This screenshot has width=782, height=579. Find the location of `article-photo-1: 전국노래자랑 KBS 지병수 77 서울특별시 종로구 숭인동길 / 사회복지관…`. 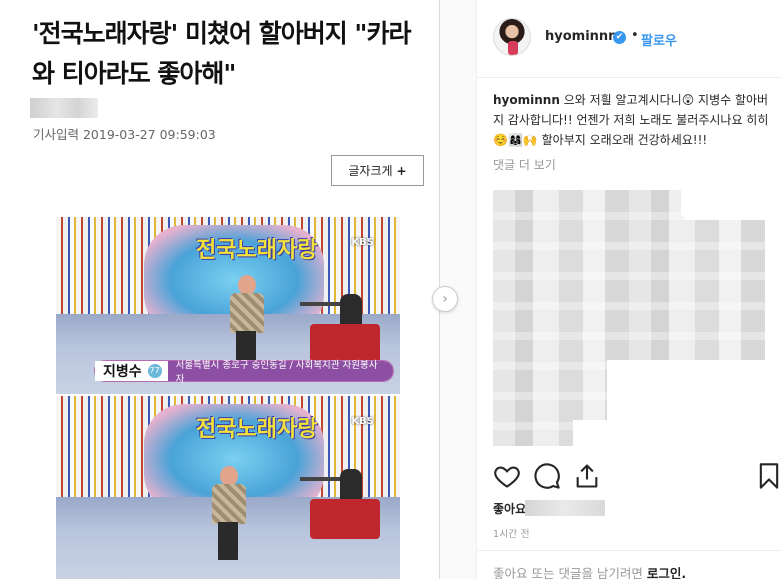

article-photo-1: 전국노래자랑 KBS 지병수 77 서울특별시 종로구 숭인동길 / 사회복지관… is located at coordinates (228, 305).